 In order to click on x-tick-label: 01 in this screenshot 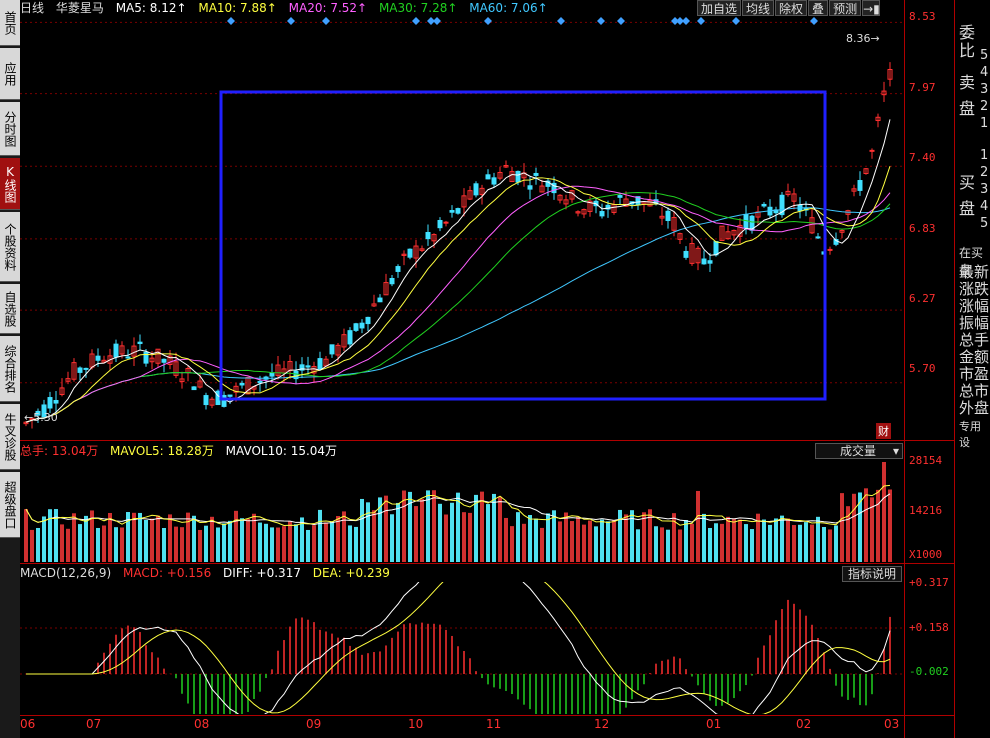, I will do `click(714, 724)`.